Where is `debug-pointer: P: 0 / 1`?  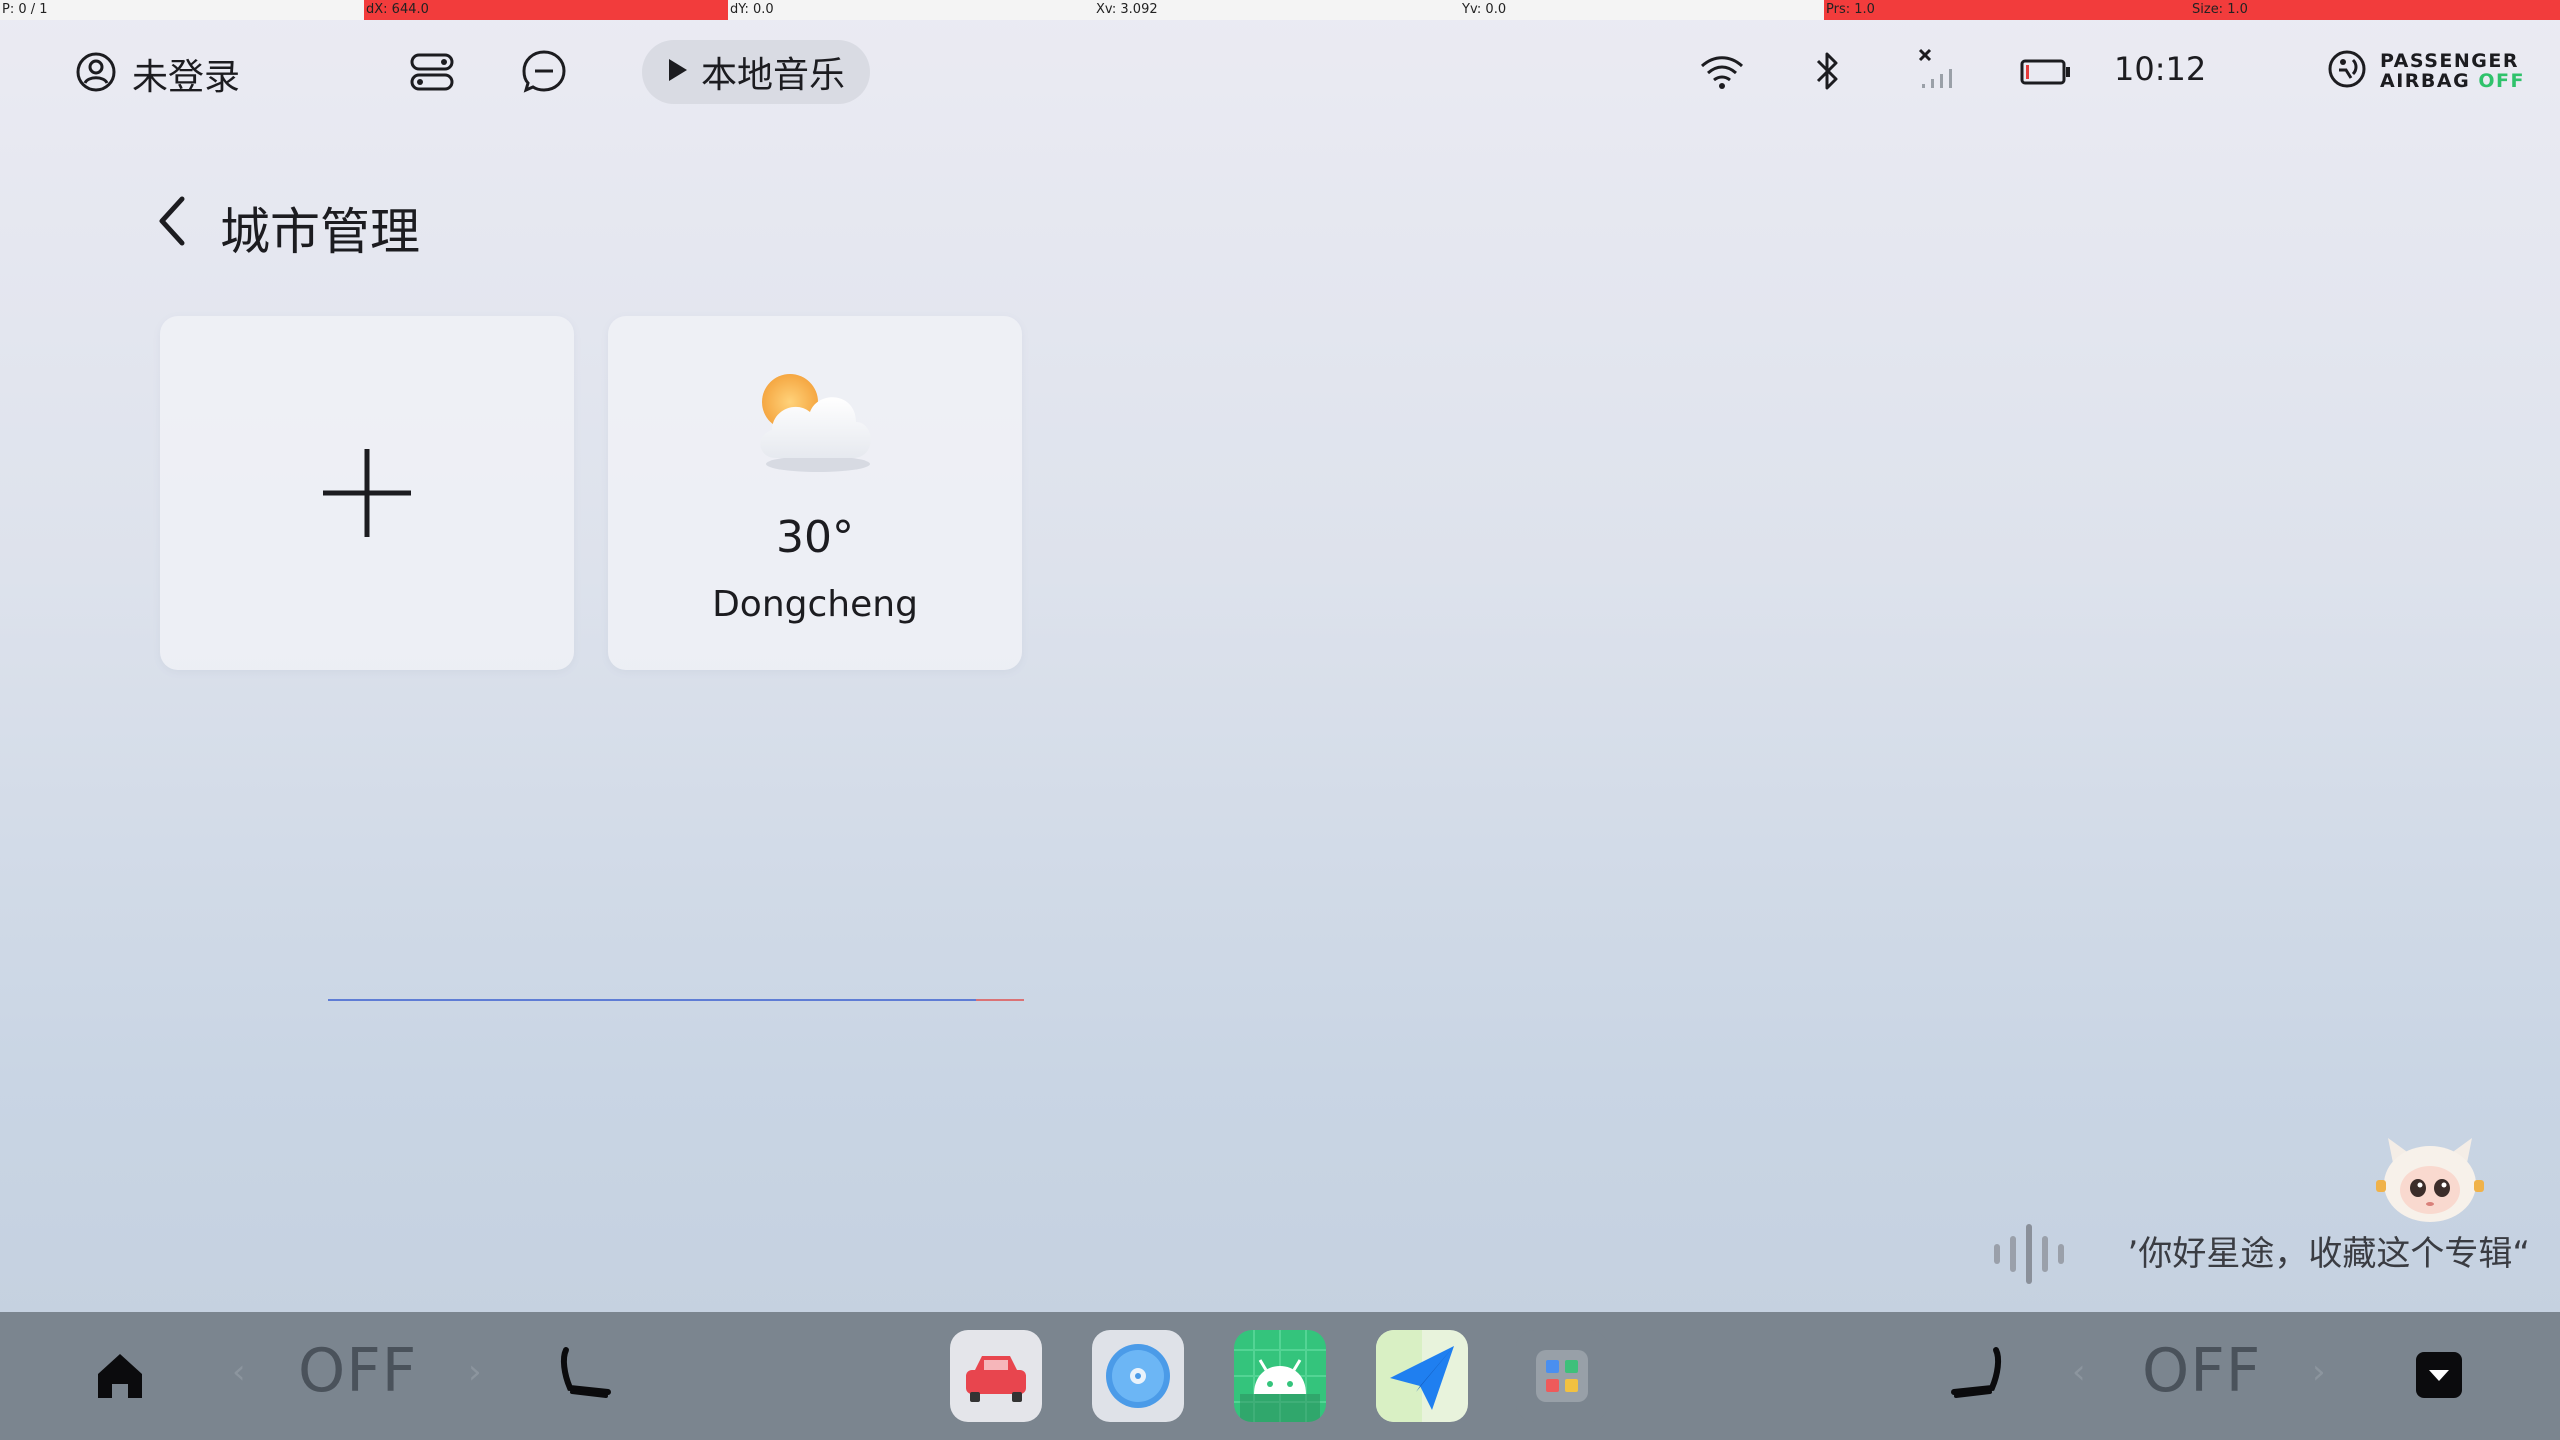 debug-pointer: P: 0 / 1 is located at coordinates (25, 9).